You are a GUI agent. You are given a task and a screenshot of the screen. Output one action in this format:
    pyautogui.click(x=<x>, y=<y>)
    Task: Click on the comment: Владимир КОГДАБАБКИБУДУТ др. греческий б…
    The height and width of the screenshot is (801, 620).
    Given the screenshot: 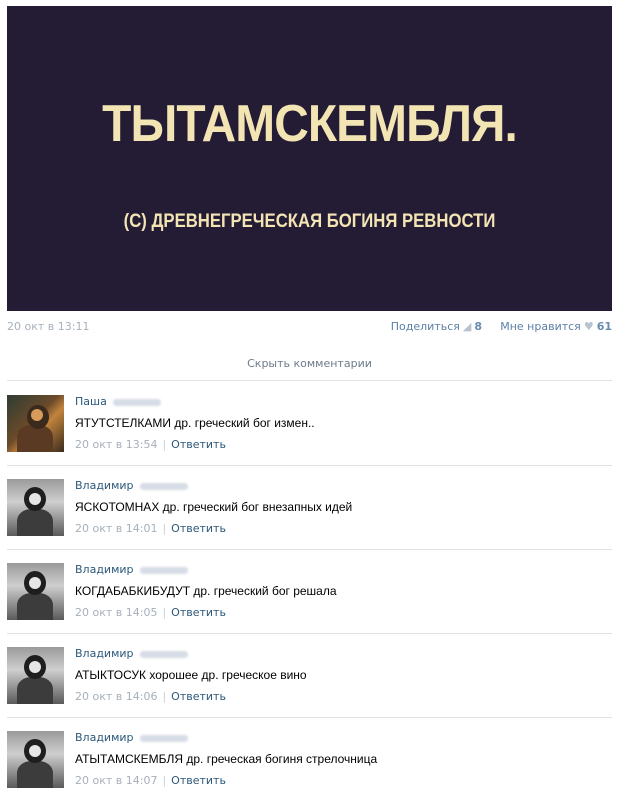 What is the action you would take?
    pyautogui.click(x=309, y=591)
    